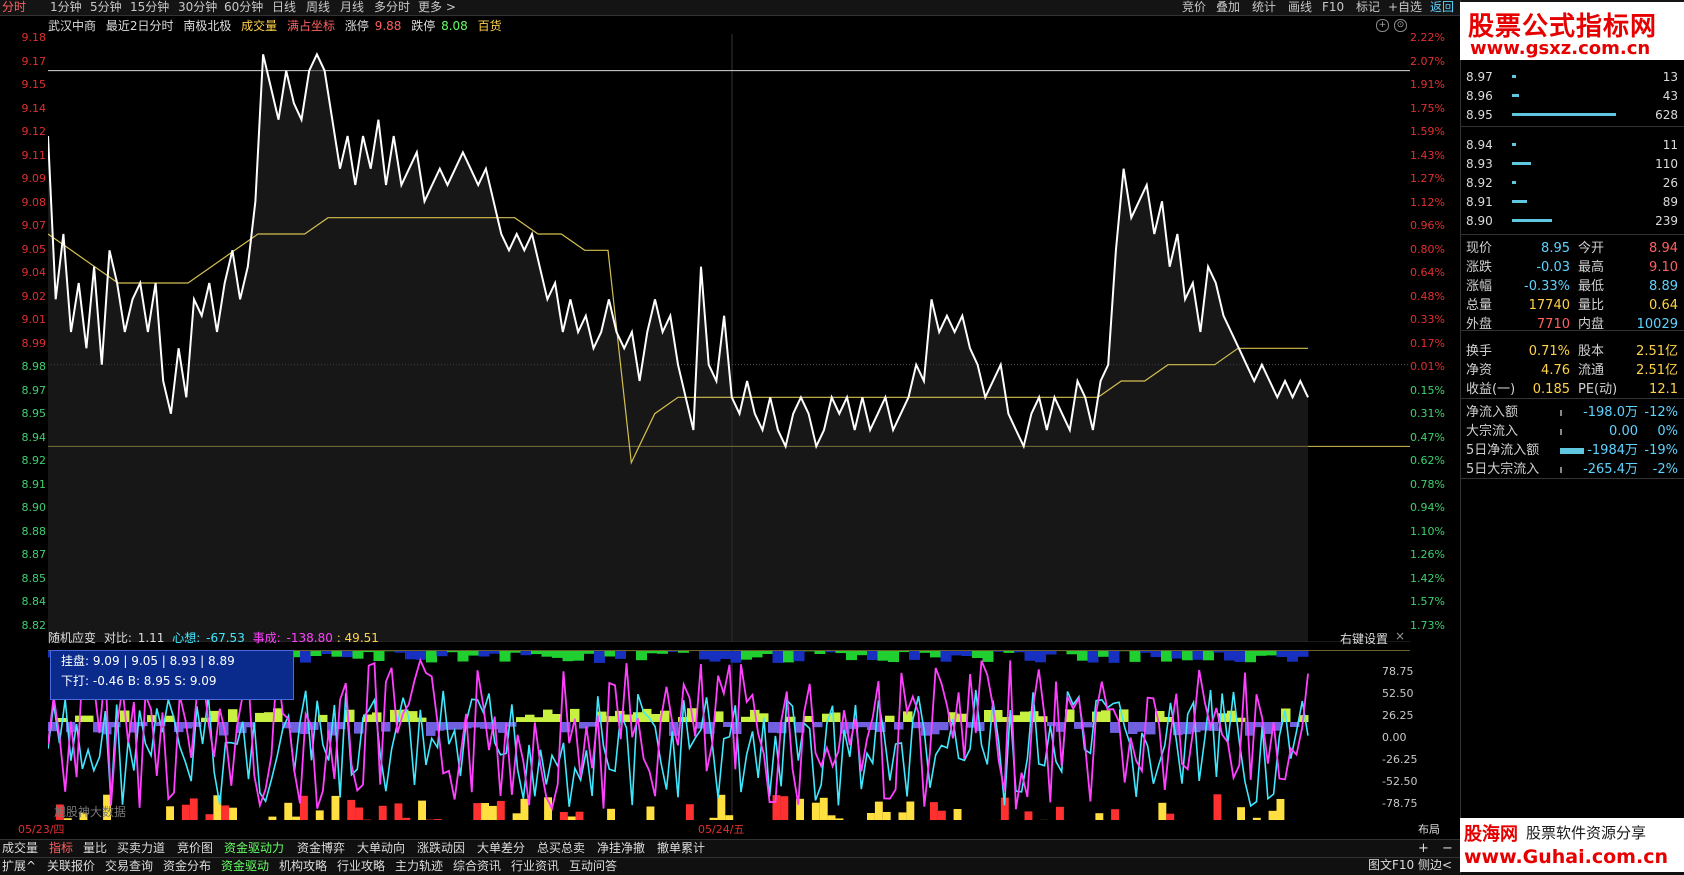  What do you see at coordinates (392, 7) in the screenshot?
I see `period-tab-multi: 多分时` at bounding box center [392, 7].